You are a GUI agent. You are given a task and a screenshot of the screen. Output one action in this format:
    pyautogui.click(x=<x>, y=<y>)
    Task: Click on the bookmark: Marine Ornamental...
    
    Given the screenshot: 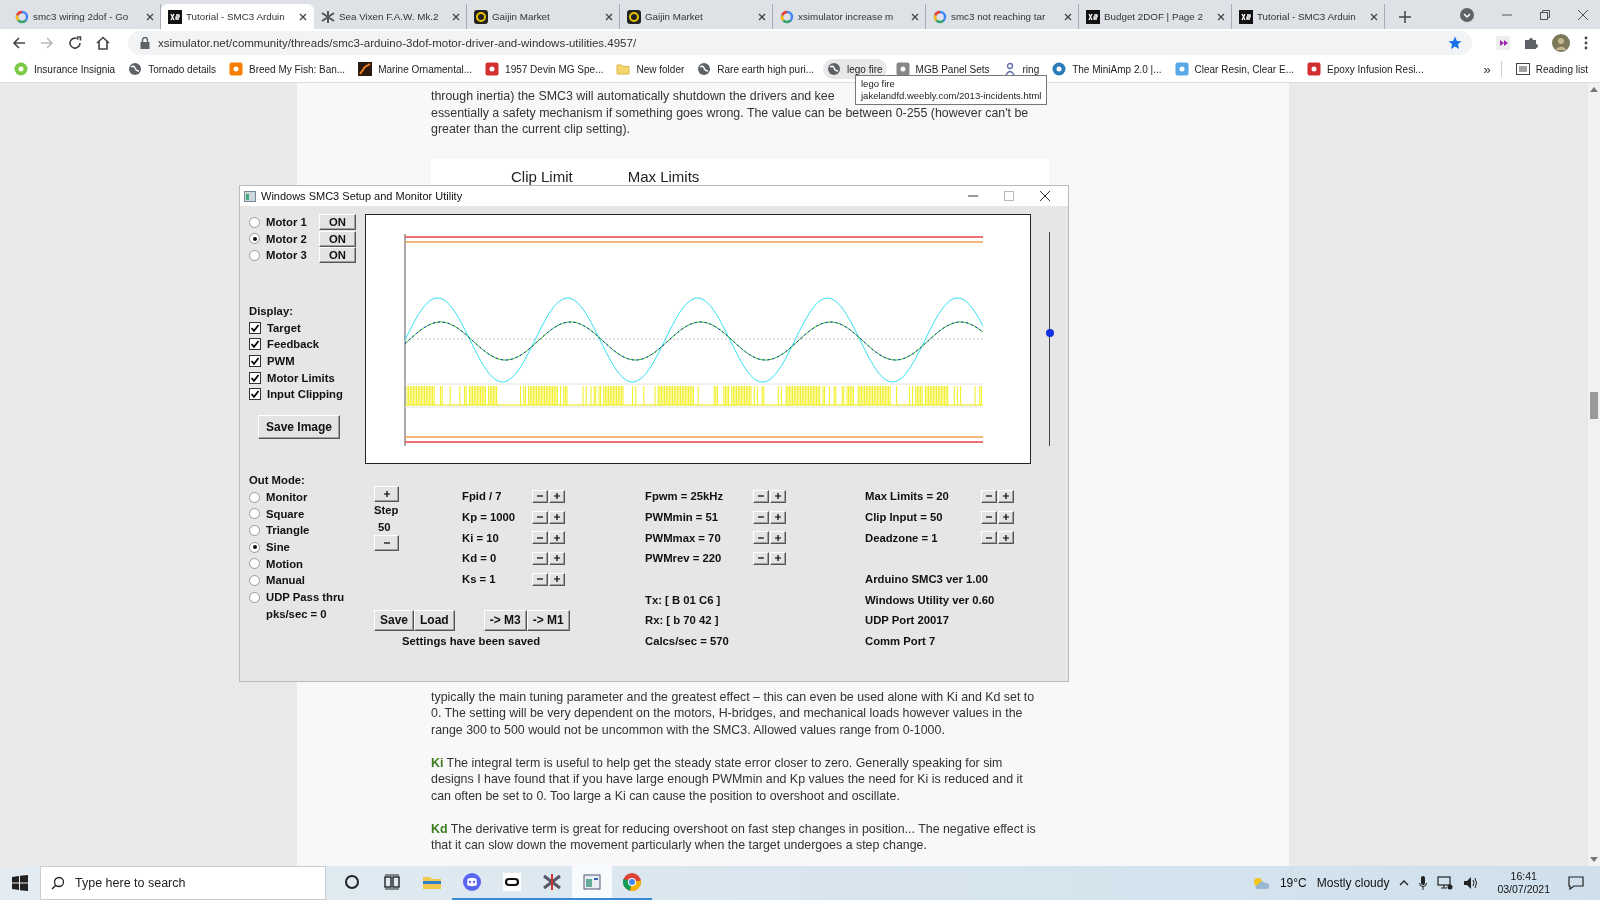 What is the action you would take?
    pyautogui.click(x=415, y=69)
    